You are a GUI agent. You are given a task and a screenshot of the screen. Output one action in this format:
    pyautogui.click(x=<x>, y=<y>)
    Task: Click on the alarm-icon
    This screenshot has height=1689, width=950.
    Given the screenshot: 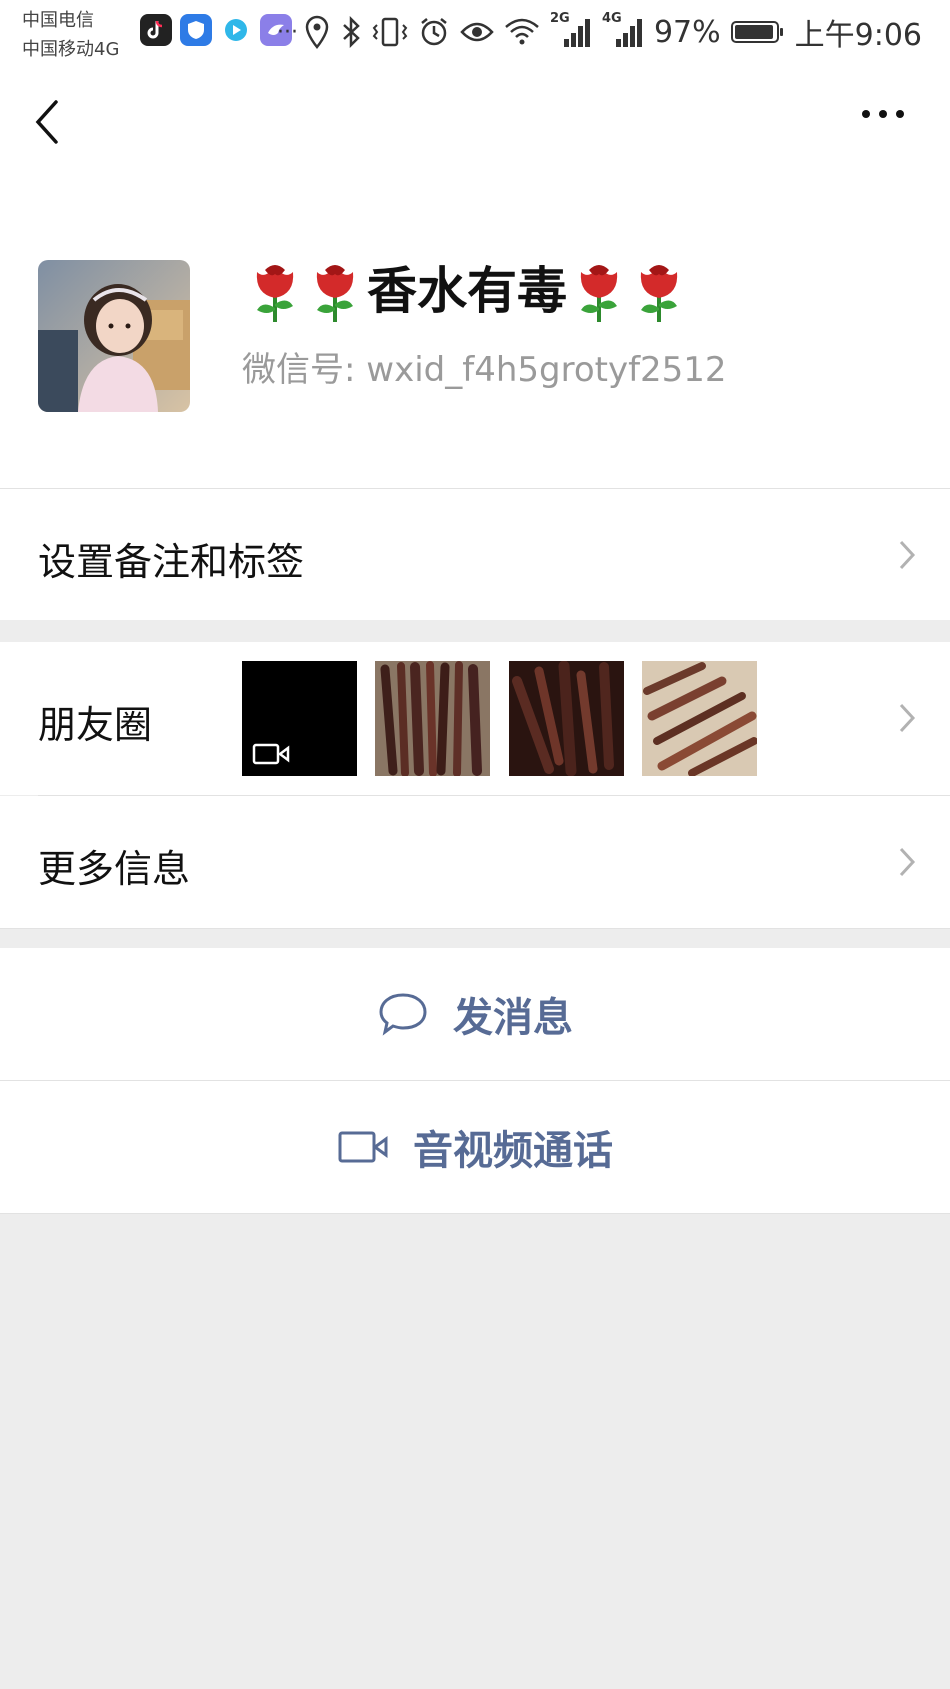 What is the action you would take?
    pyautogui.click(x=434, y=32)
    